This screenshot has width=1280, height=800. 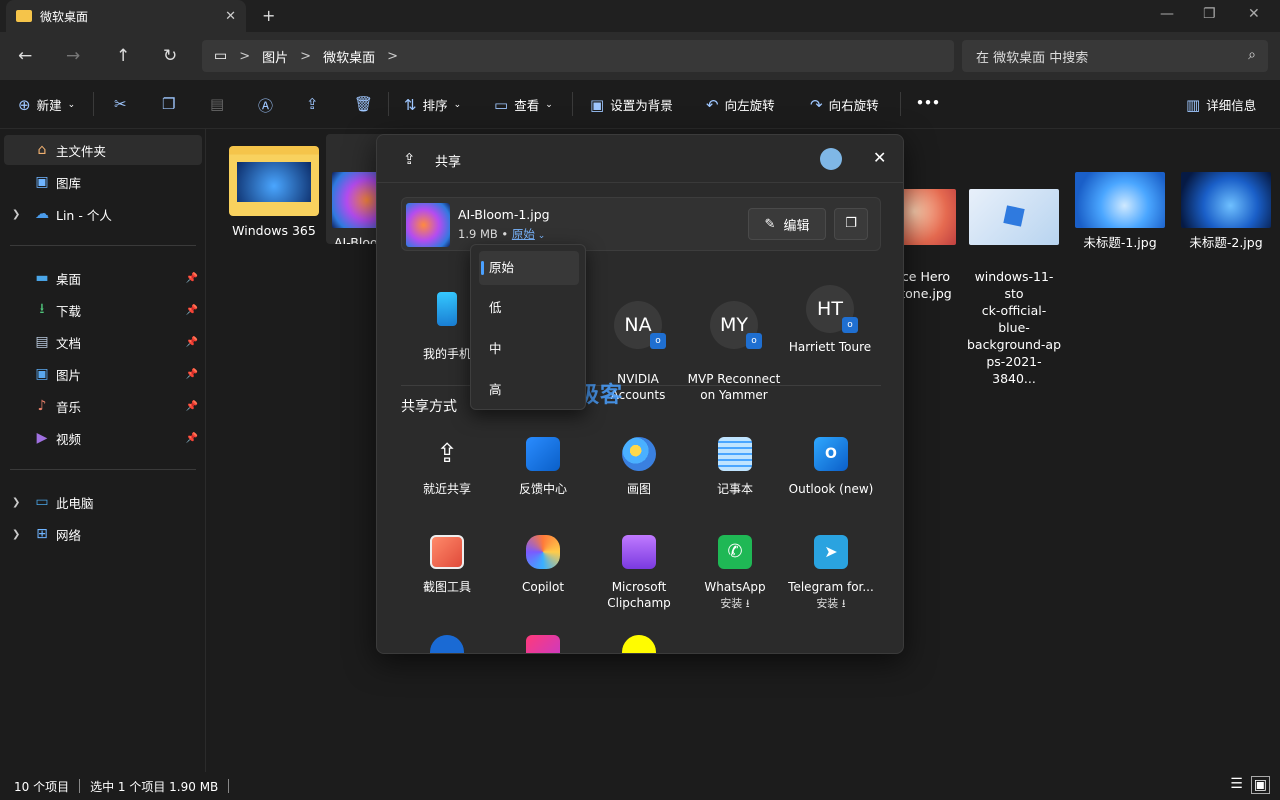 I want to click on sidebar-item-label: 网络, so click(x=69, y=535).